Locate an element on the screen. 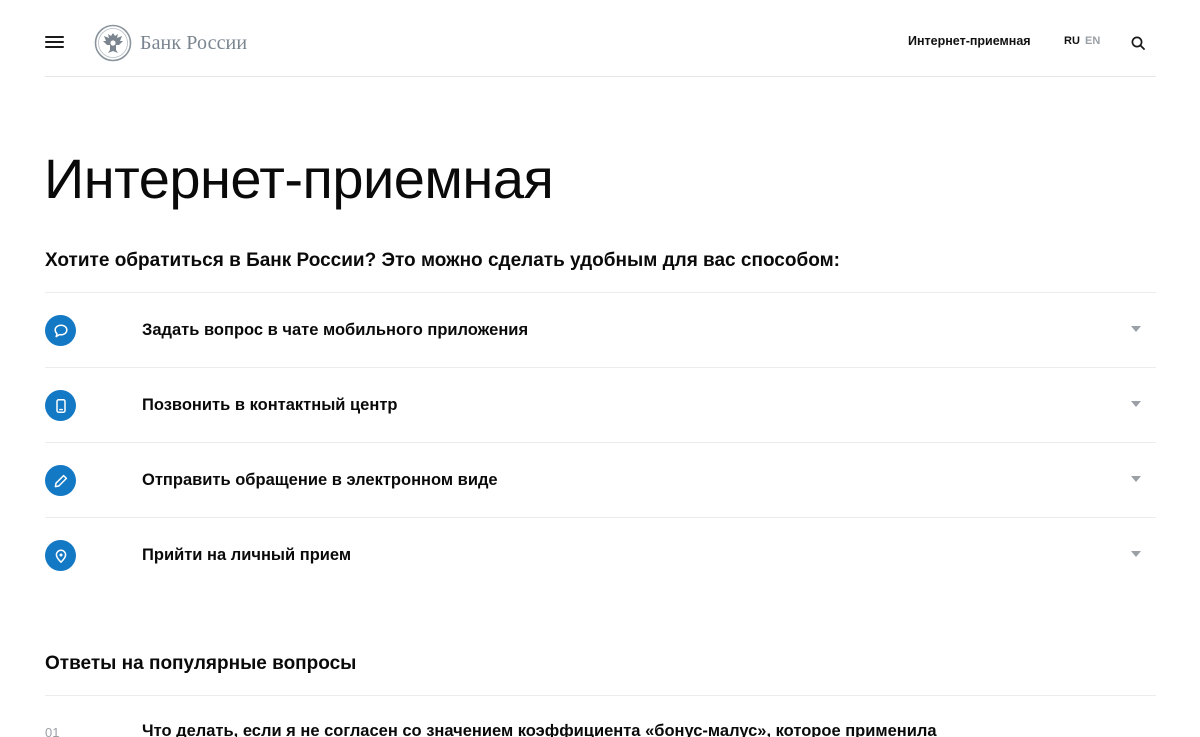 The width and height of the screenshot is (1200, 737). faq-title: Ответы на популярные вопросы is located at coordinates (201, 663).